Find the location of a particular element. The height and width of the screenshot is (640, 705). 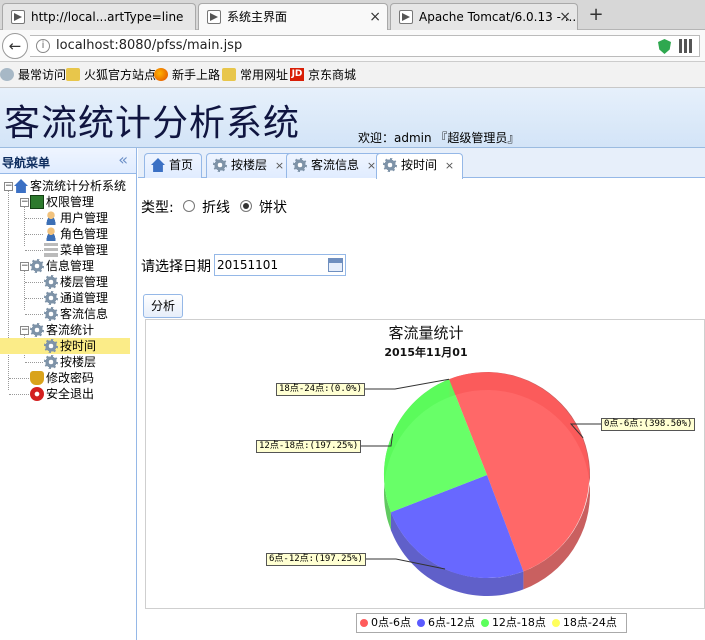

tab-by-time: 按时间 × is located at coordinates (420, 166).